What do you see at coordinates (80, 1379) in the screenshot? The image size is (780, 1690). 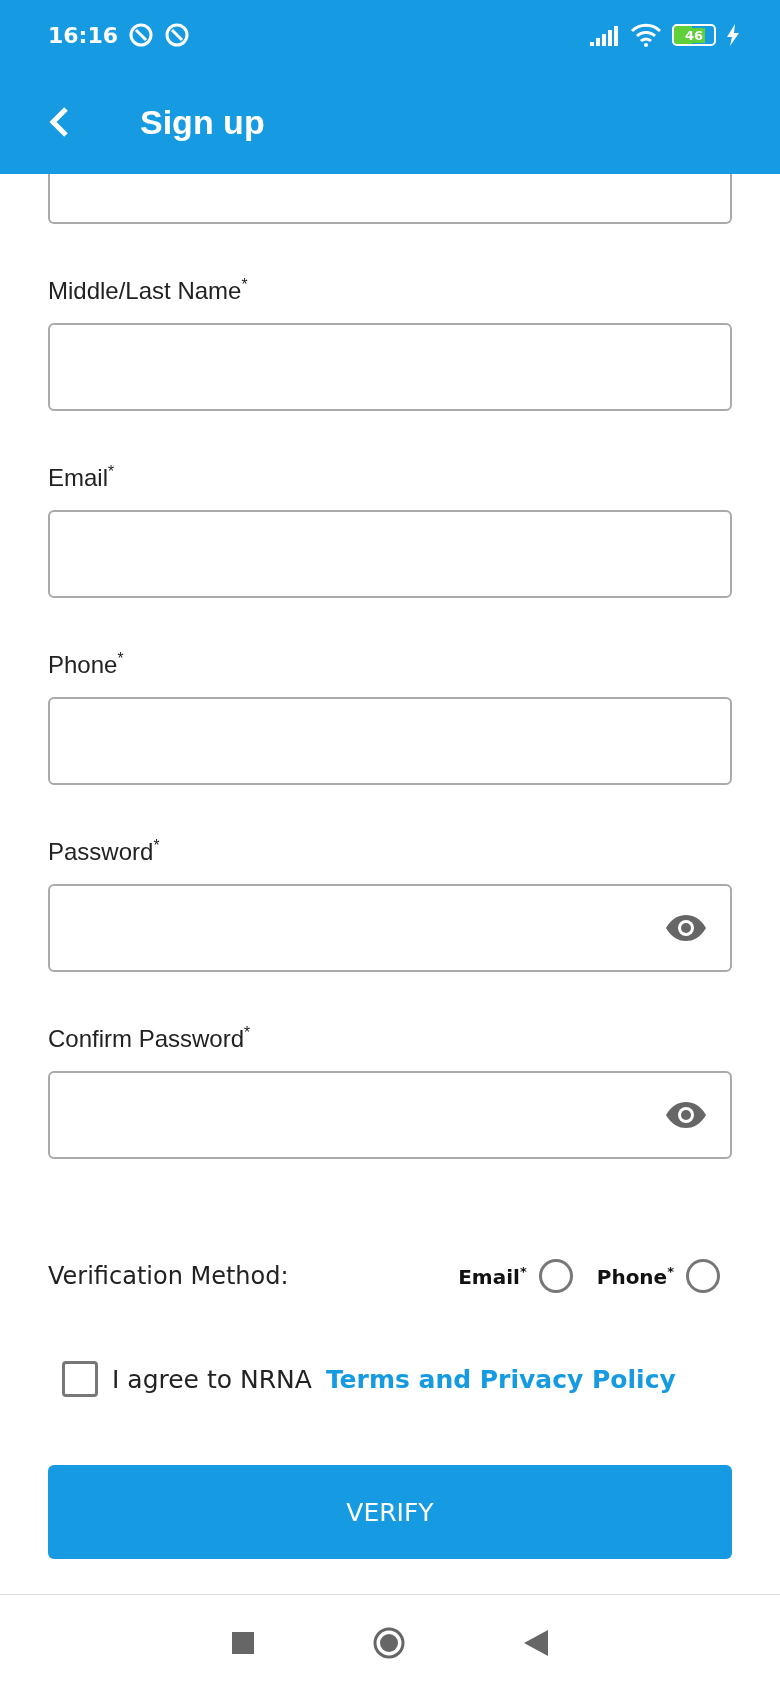 I see `agree-checkbox` at bounding box center [80, 1379].